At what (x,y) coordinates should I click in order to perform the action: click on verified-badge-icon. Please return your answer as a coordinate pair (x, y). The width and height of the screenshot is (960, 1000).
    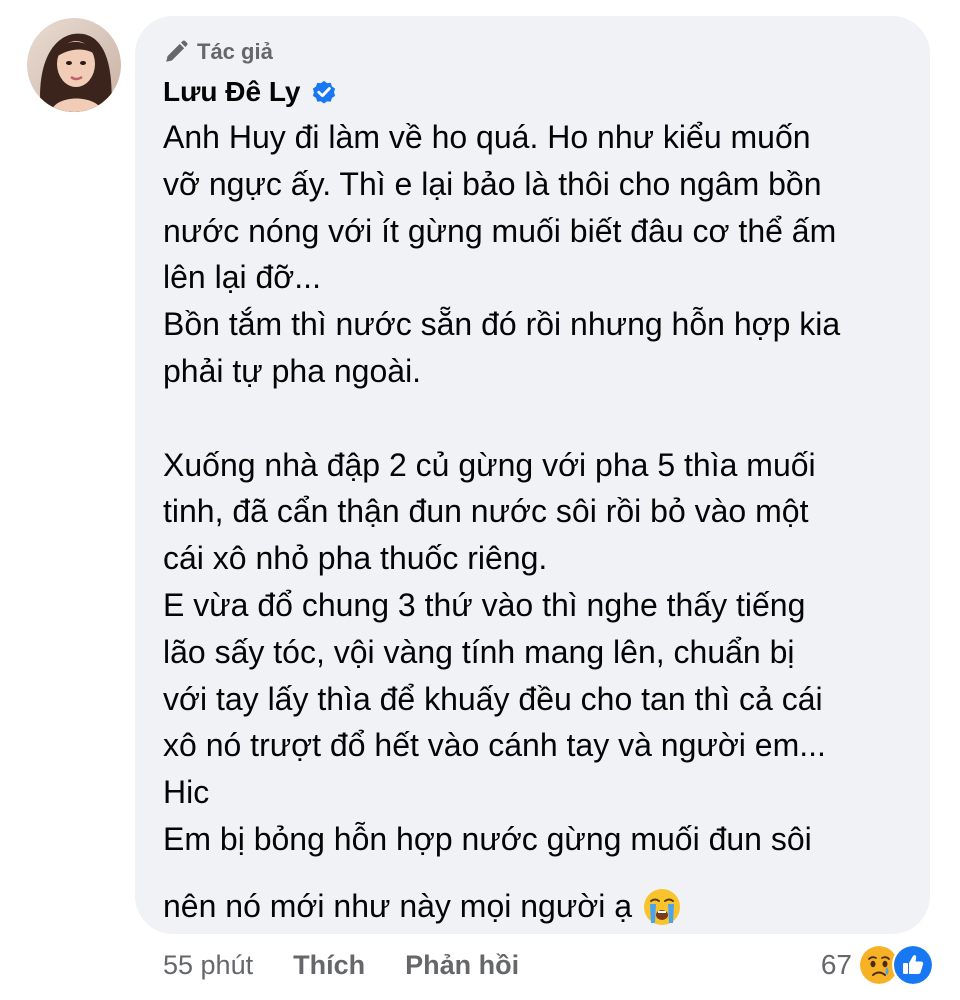
    Looking at the image, I should click on (324, 92).